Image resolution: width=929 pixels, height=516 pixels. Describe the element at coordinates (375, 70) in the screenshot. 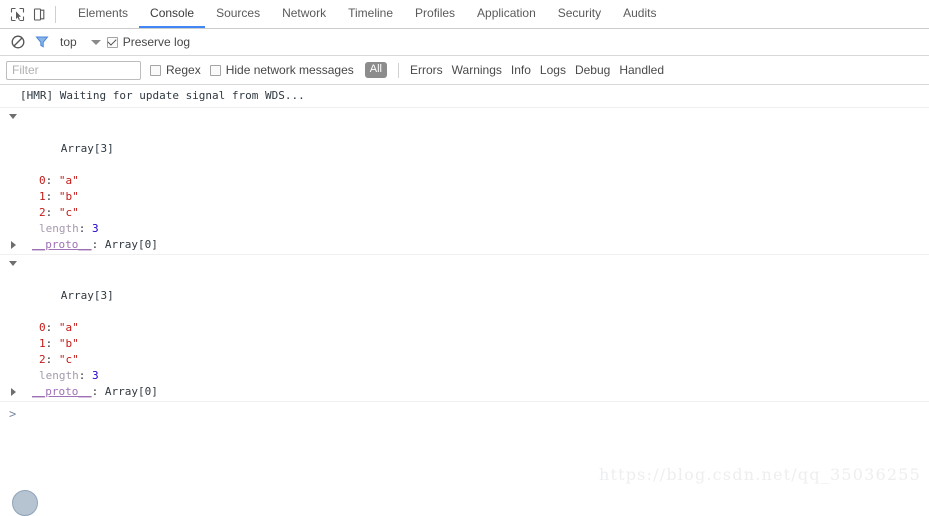

I see `level-filter-all: All` at that location.